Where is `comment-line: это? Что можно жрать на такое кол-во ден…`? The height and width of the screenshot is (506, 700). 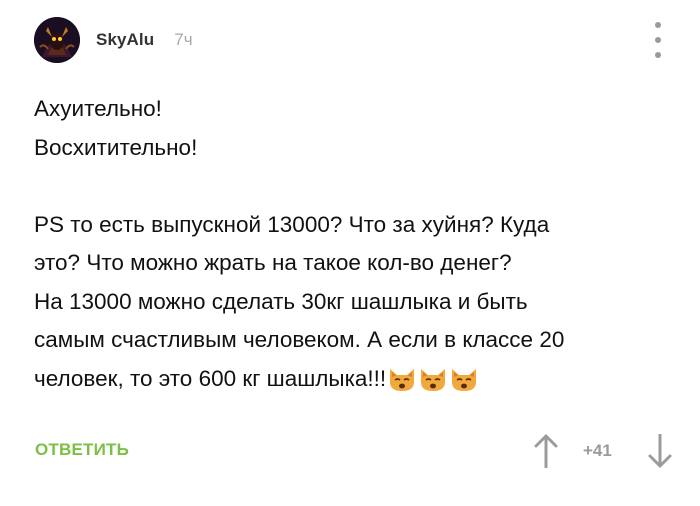
comment-line: это? Что можно жрать на такое кол-во ден… is located at coordinates (273, 262).